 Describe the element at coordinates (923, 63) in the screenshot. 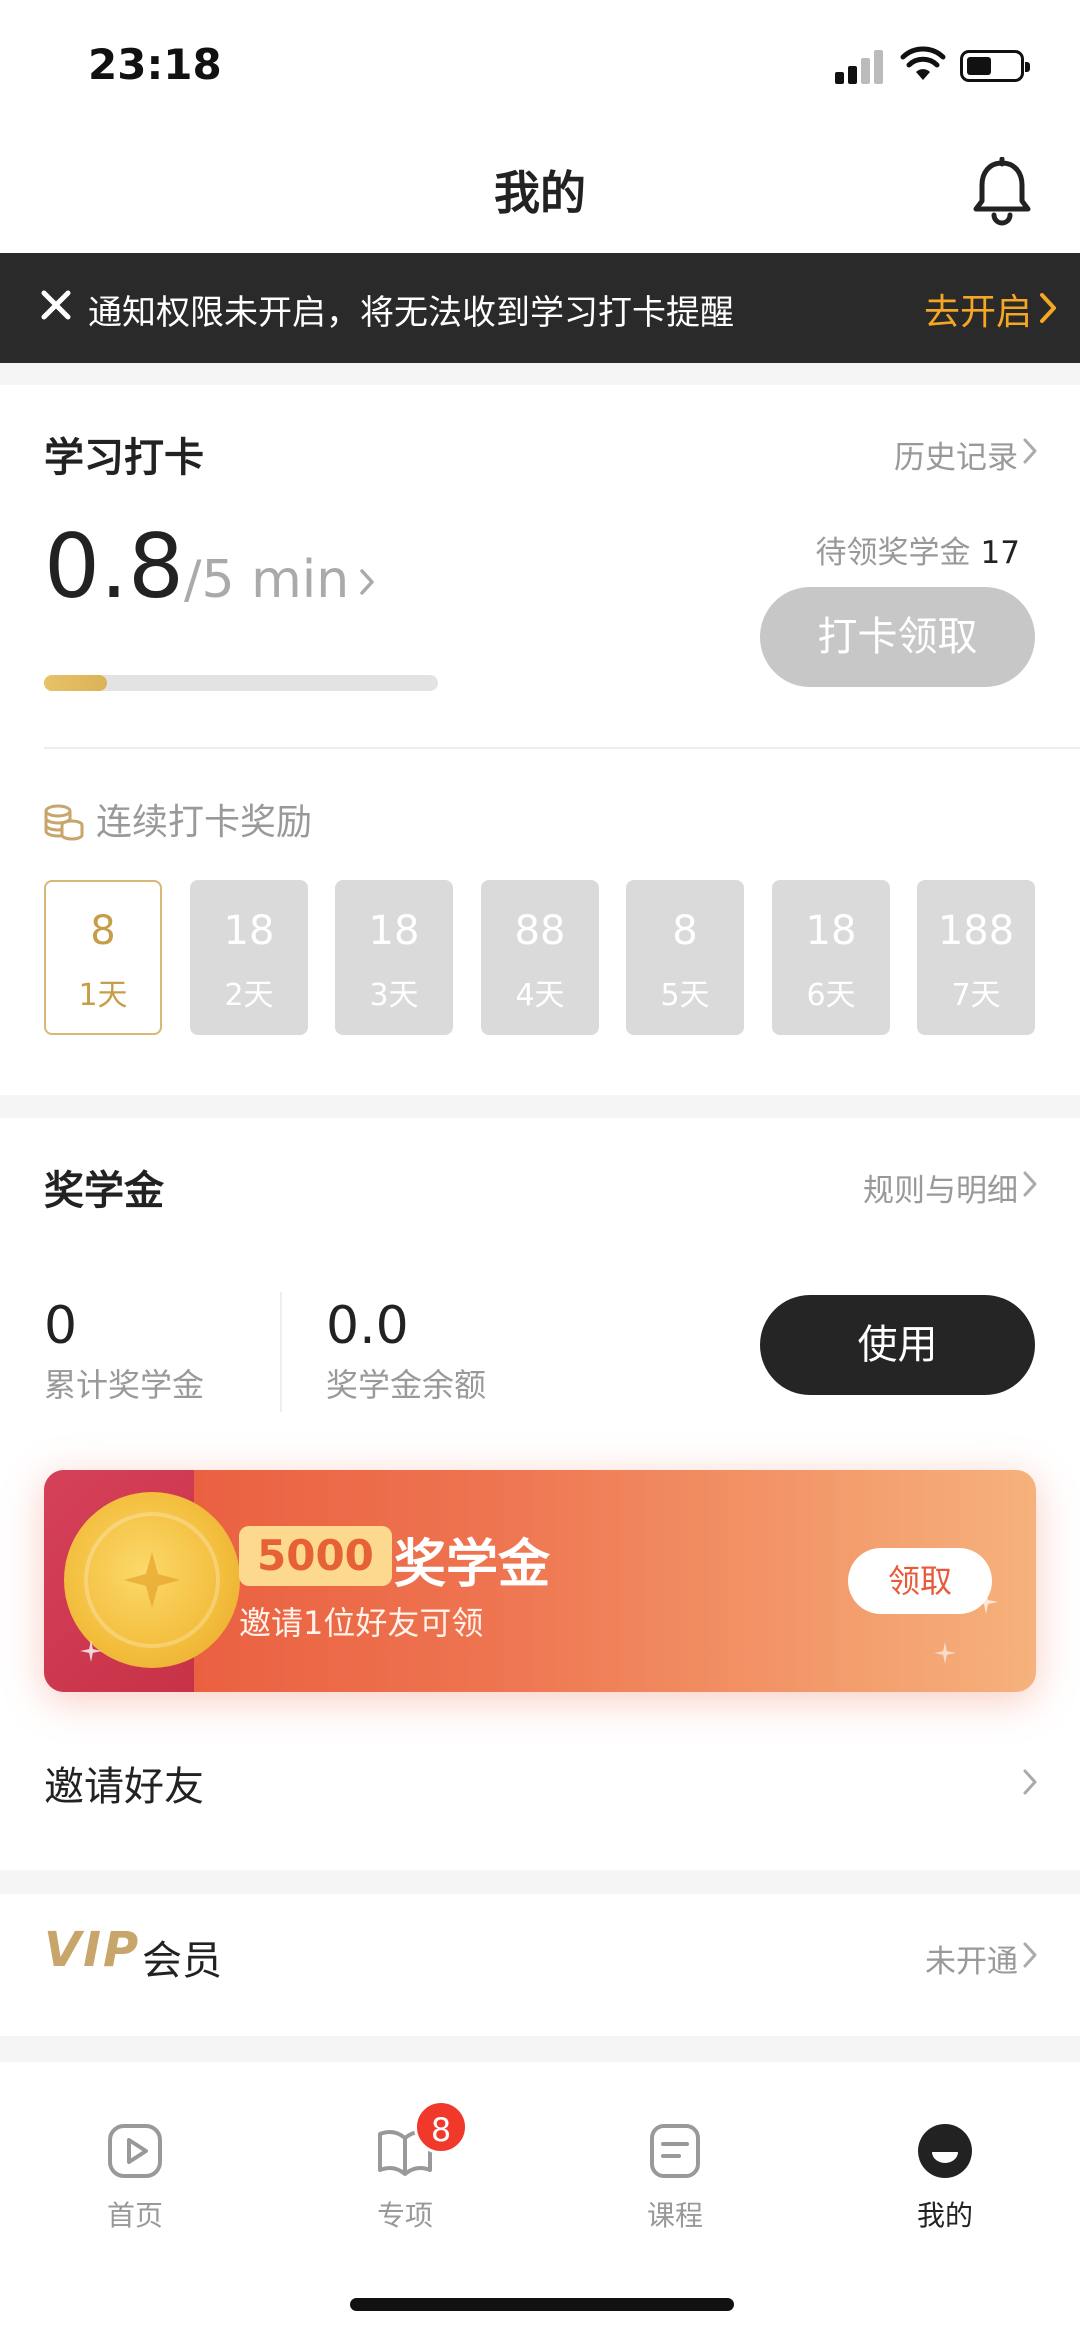

I see `wifi-icon` at that location.